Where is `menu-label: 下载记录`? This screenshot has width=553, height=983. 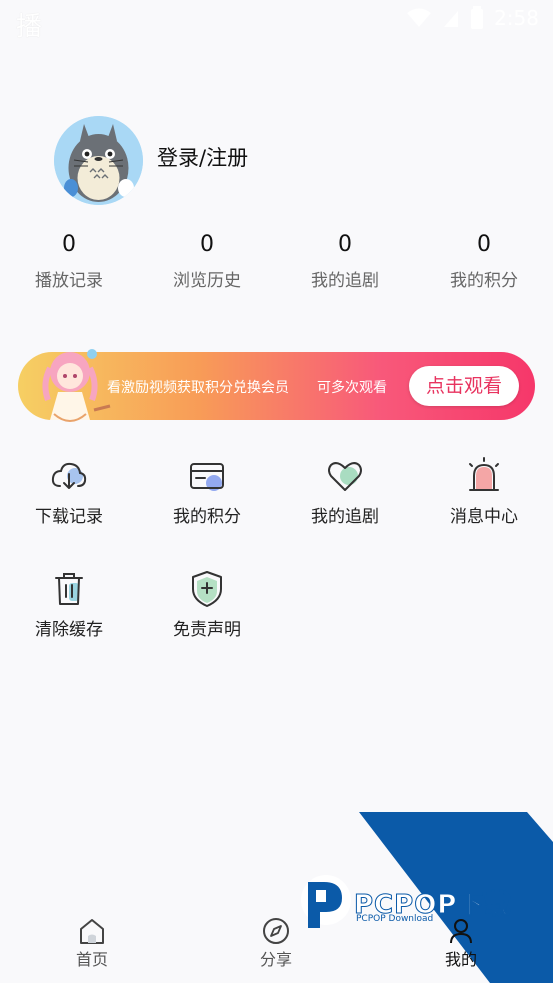
menu-label: 下载记录 is located at coordinates (69, 517).